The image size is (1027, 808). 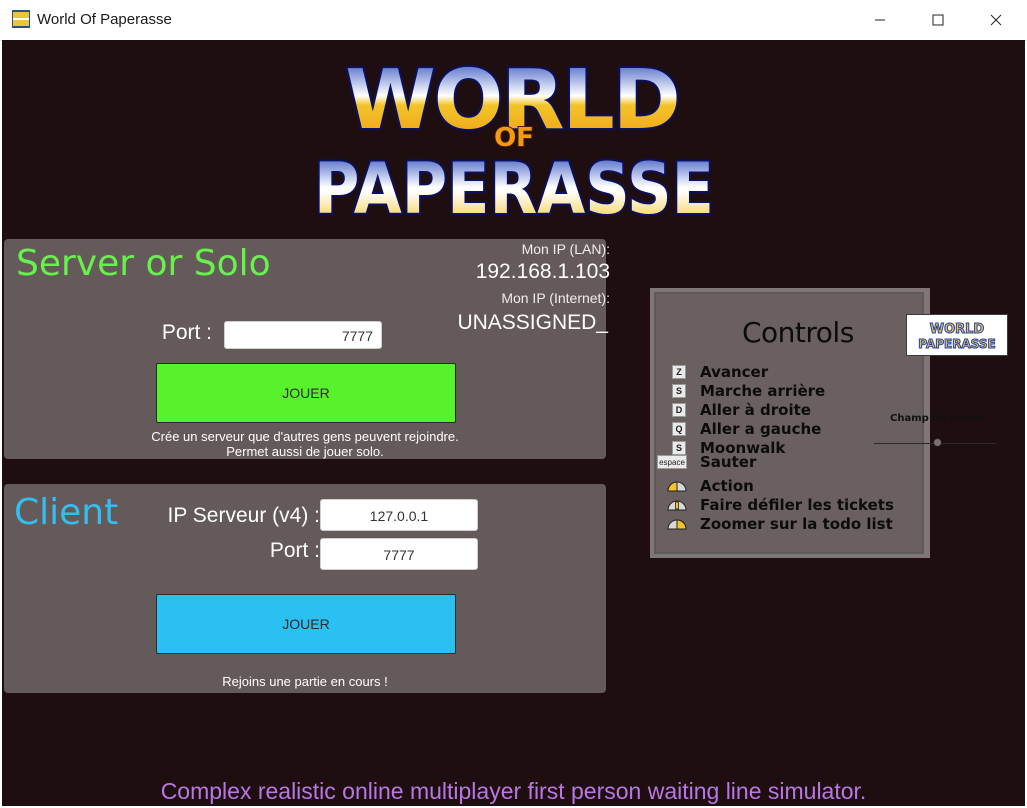 I want to click on control-jump: espace Sauter, so click(x=706, y=462).